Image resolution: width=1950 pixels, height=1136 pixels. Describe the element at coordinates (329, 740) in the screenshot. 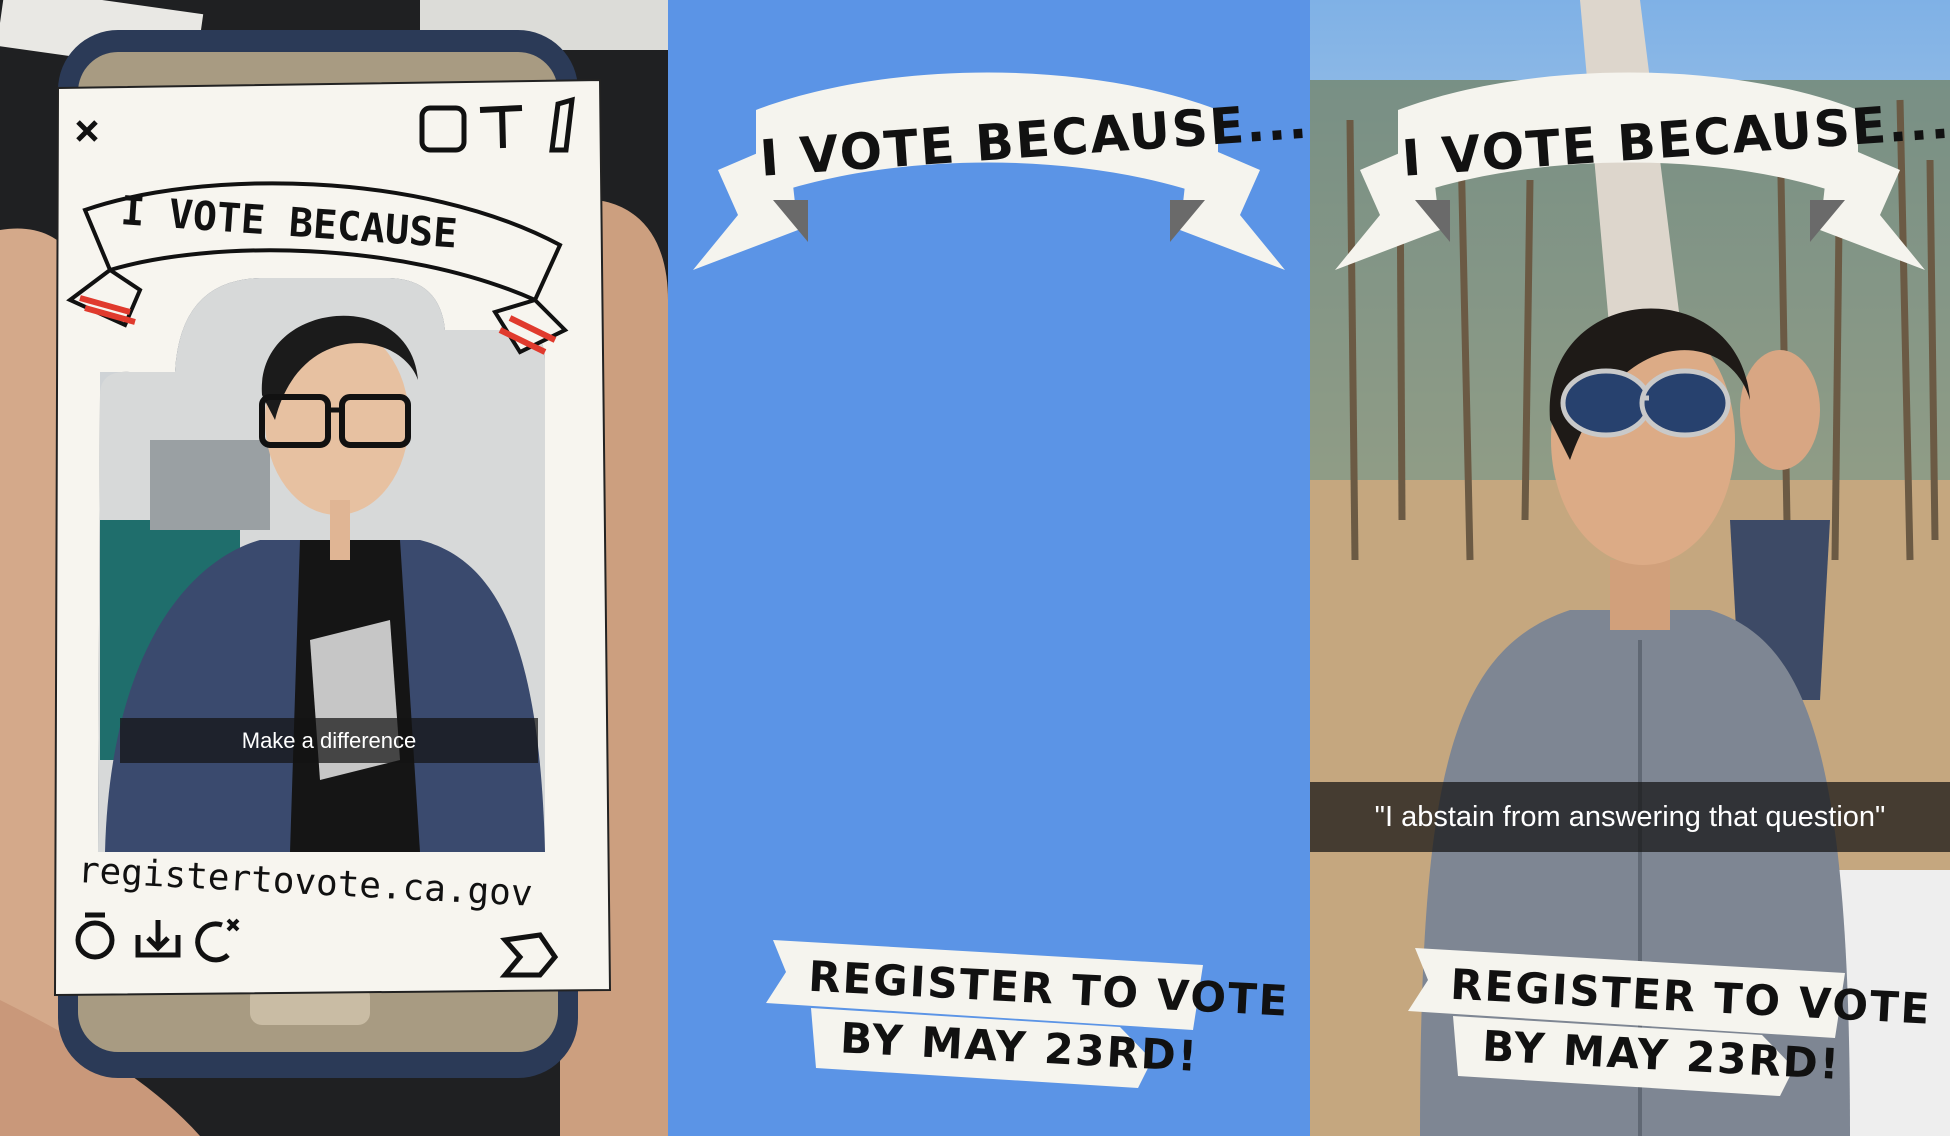

I see `caption-bar: Make a difference` at that location.